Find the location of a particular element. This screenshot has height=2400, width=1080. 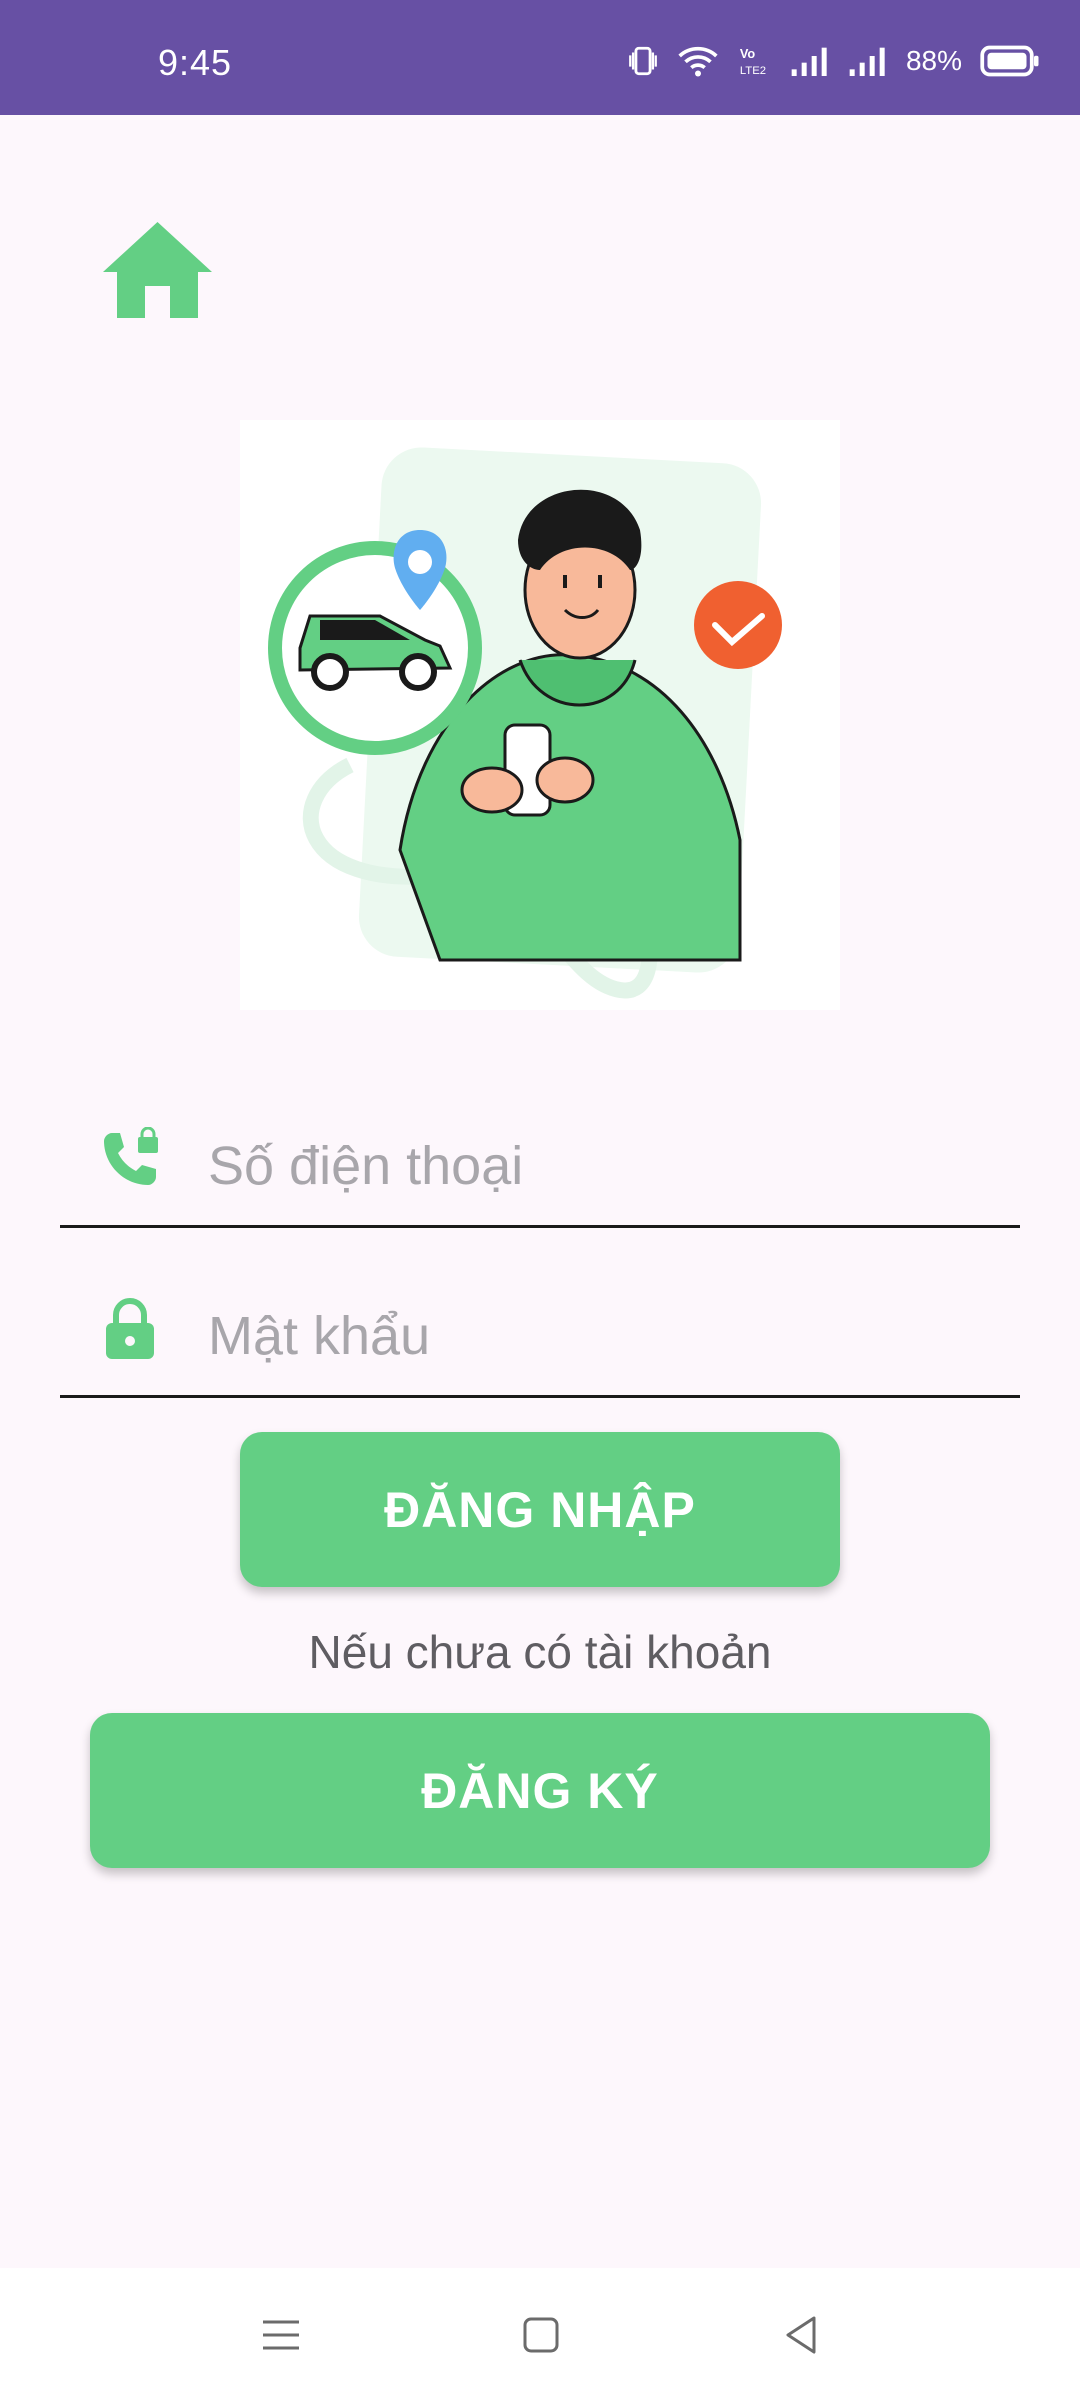

battery-percent: 88% is located at coordinates (933, 60).